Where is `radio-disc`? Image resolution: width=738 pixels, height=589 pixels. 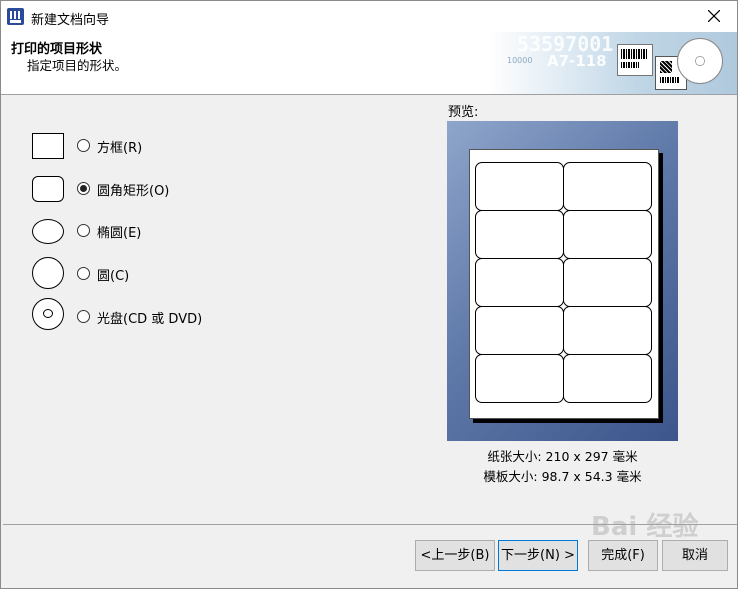 radio-disc is located at coordinates (83, 316).